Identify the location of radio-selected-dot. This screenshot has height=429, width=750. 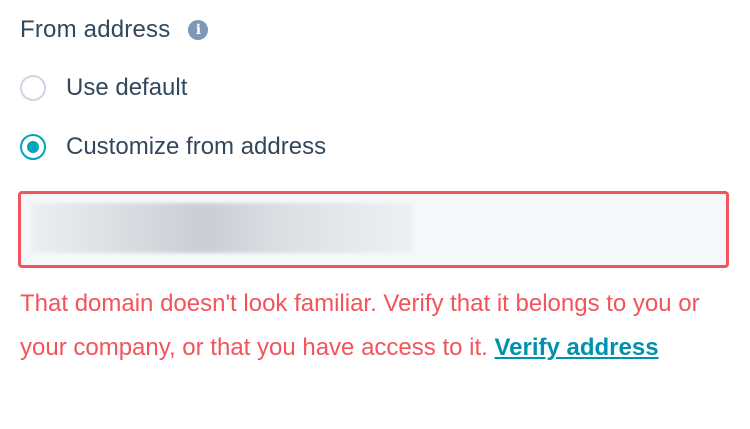
(33, 147).